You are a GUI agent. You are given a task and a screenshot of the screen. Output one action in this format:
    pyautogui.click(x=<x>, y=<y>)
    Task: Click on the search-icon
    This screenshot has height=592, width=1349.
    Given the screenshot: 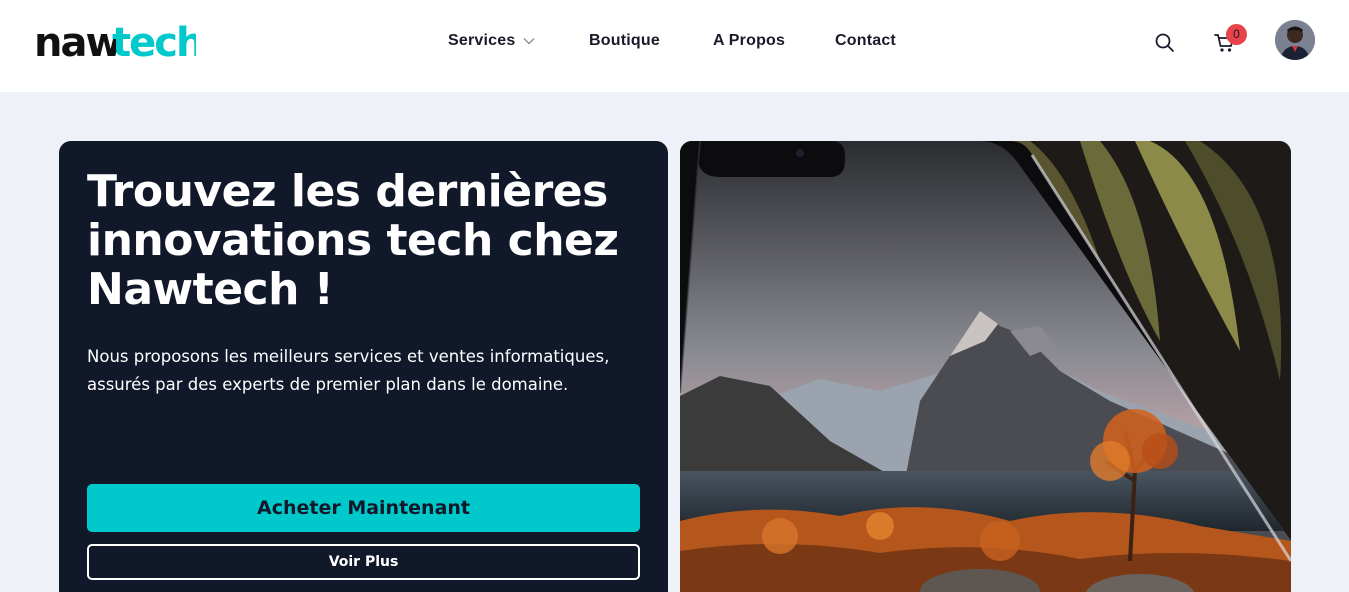 What is the action you would take?
    pyautogui.click(x=1165, y=43)
    